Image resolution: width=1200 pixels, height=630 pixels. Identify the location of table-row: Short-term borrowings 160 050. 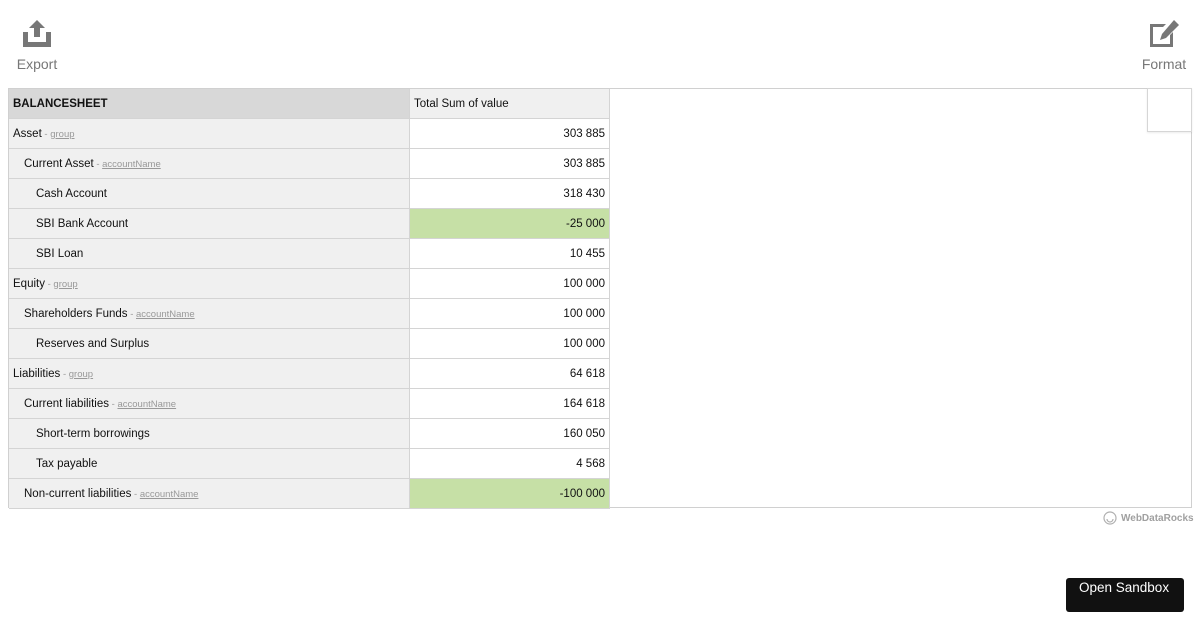
(309, 433).